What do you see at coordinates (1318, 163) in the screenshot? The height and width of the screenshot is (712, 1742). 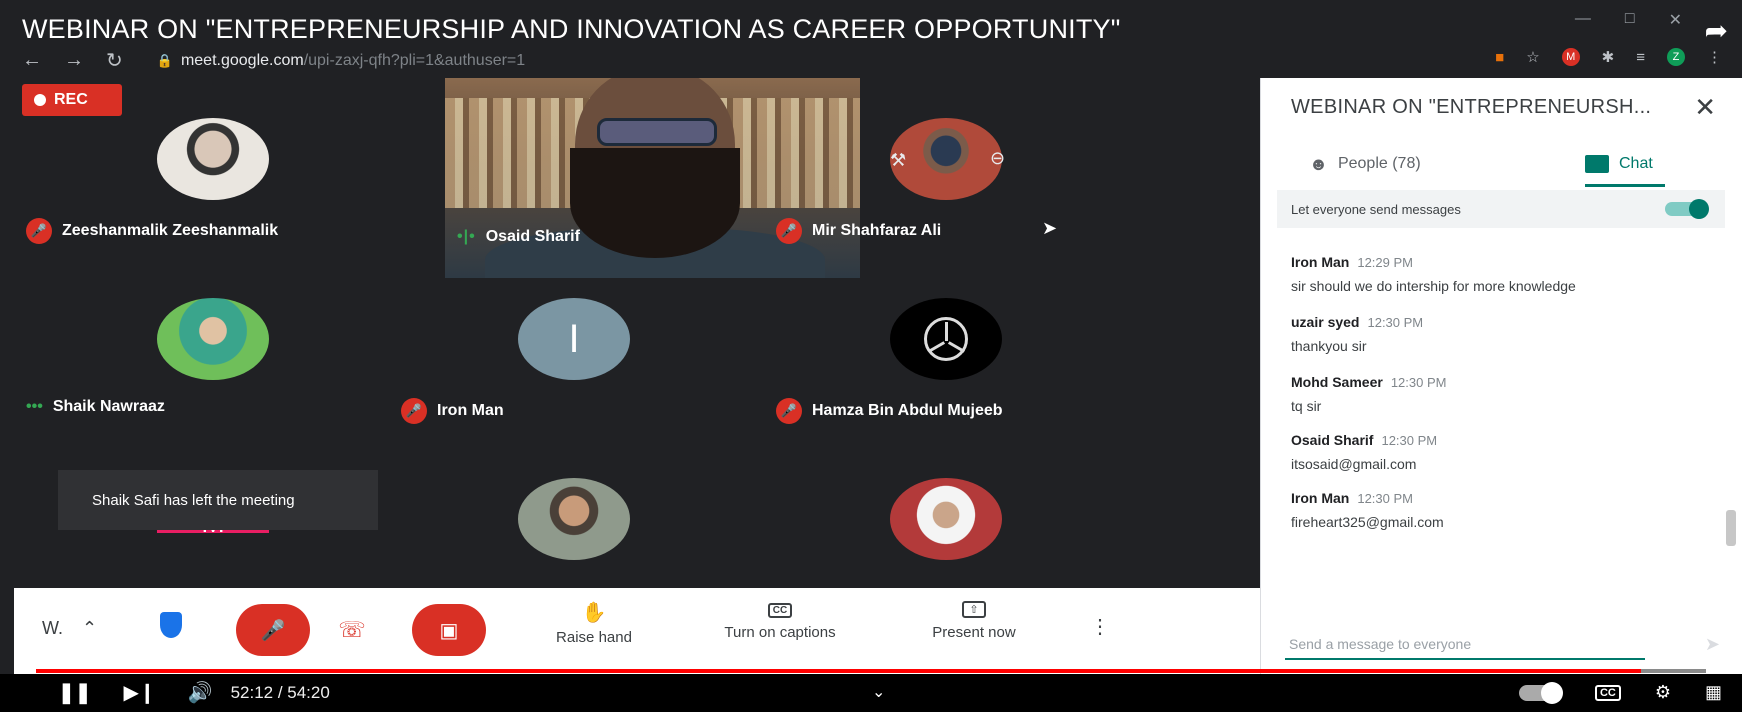 I see `people-icon: ☻` at bounding box center [1318, 163].